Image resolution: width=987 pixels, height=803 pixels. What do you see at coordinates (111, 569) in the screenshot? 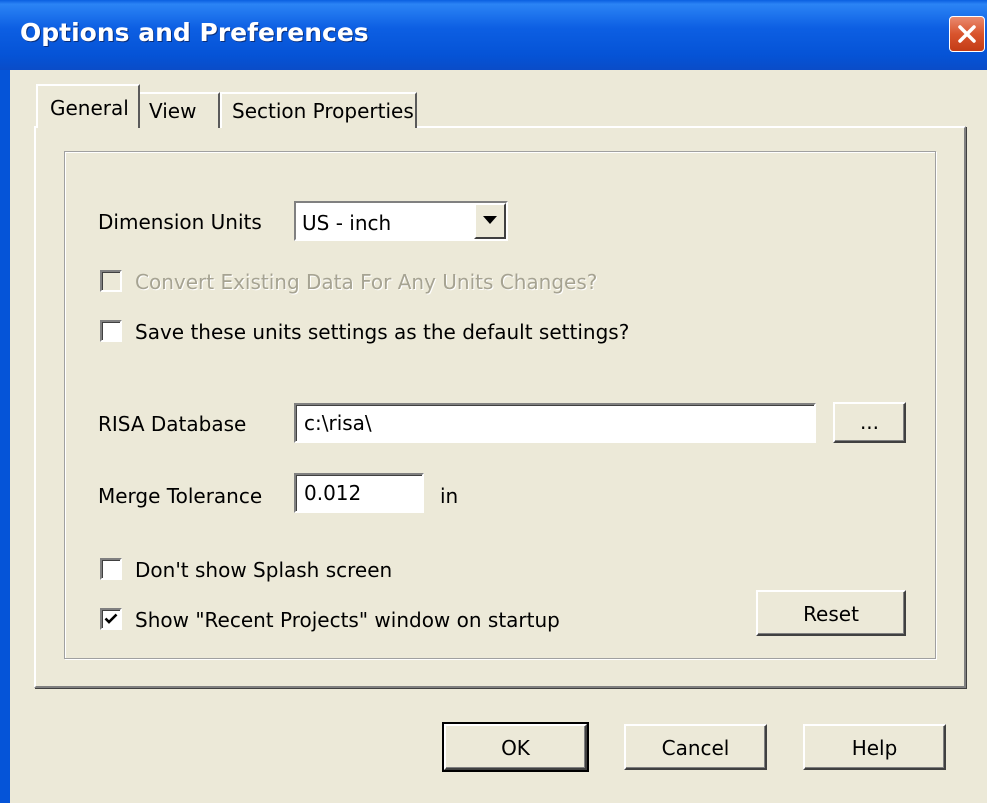
I see `no-splash-checkbox` at bounding box center [111, 569].